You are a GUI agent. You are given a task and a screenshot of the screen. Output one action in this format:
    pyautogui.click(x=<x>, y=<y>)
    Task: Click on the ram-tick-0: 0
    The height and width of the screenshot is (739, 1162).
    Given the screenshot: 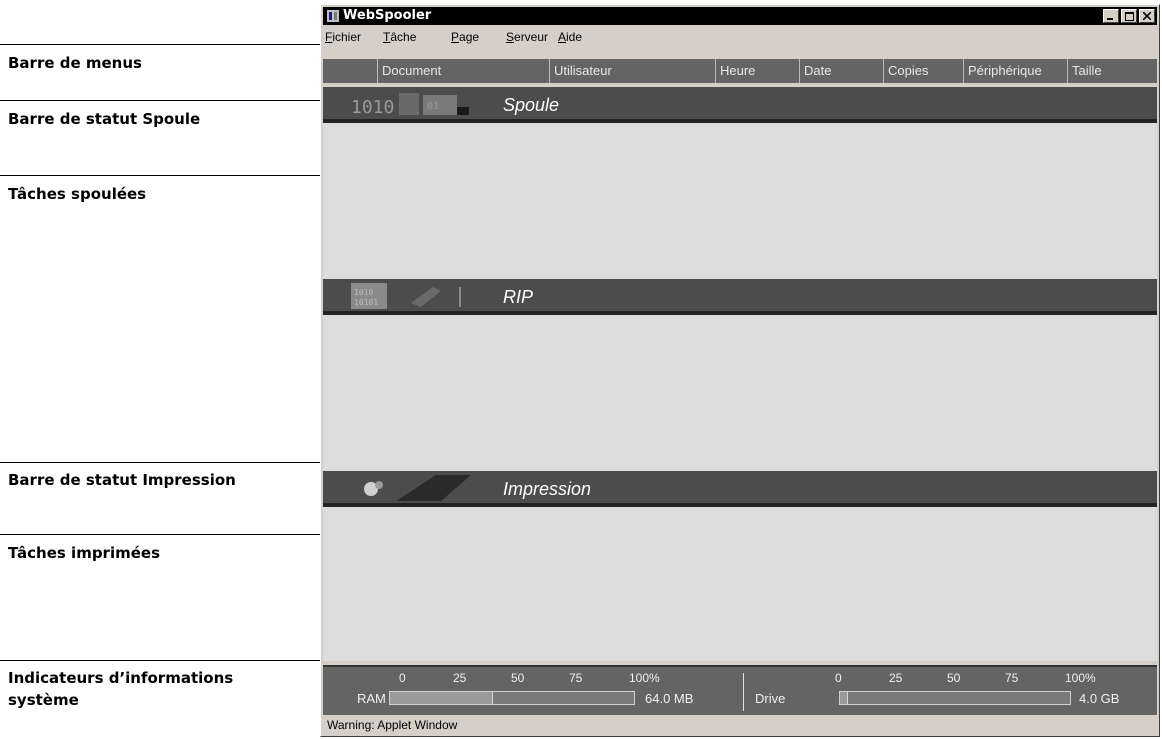 What is the action you would take?
    pyautogui.click(x=402, y=678)
    